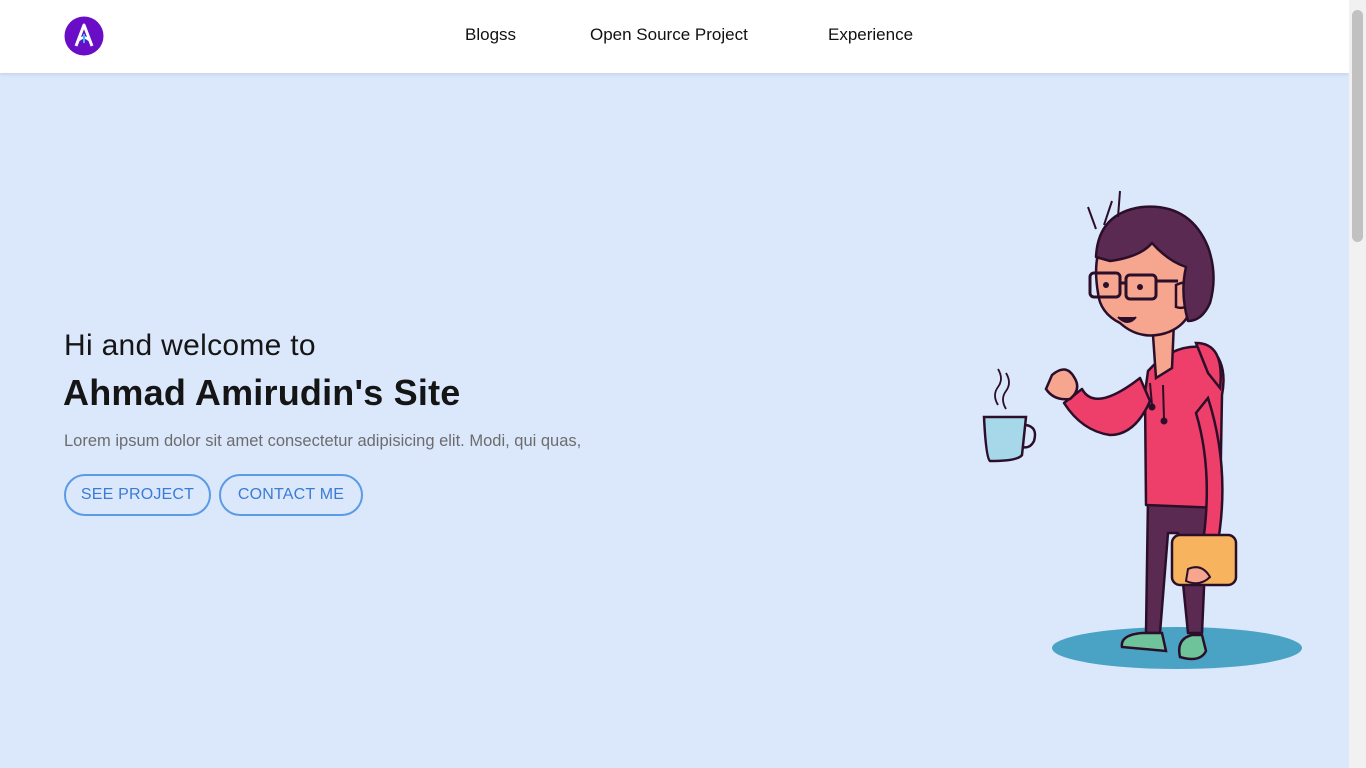  What do you see at coordinates (137, 495) in the screenshot?
I see `see-project-button: SEE PROJECT` at bounding box center [137, 495].